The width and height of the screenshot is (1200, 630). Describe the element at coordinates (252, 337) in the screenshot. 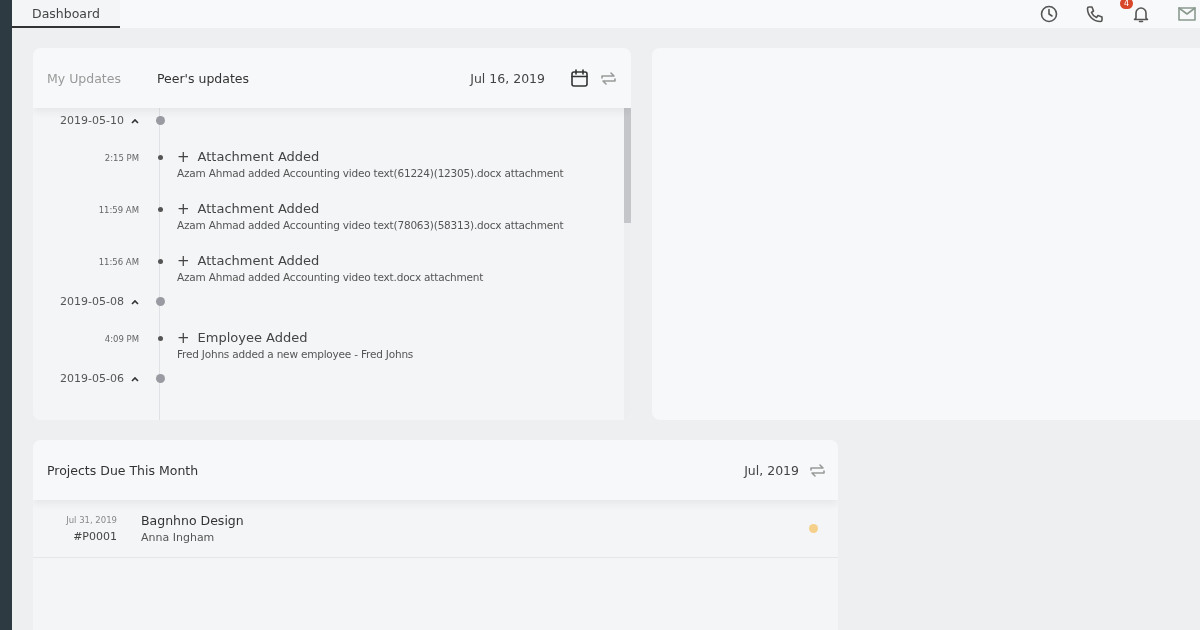

I see `event-title: Employee Added` at that location.